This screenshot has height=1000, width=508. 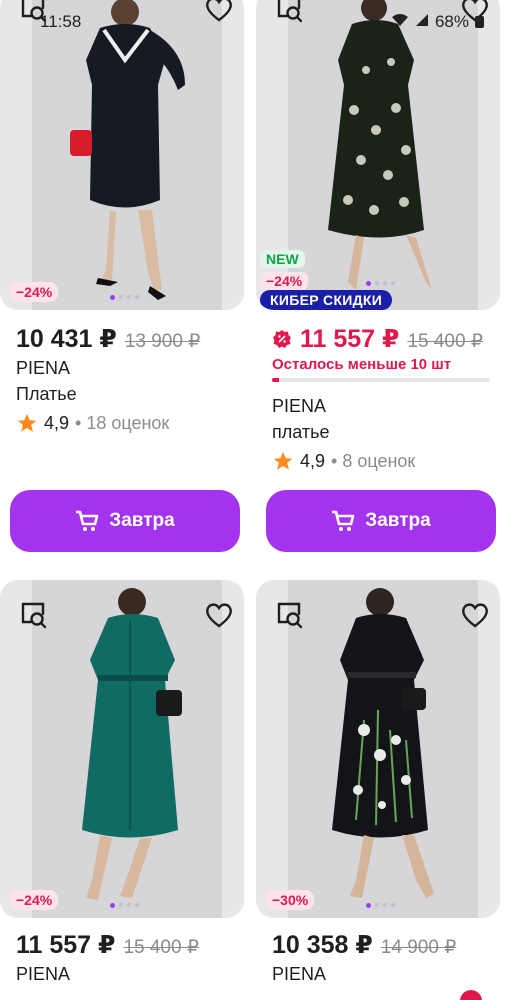 I want to click on new-badge: NEW, so click(x=282, y=259).